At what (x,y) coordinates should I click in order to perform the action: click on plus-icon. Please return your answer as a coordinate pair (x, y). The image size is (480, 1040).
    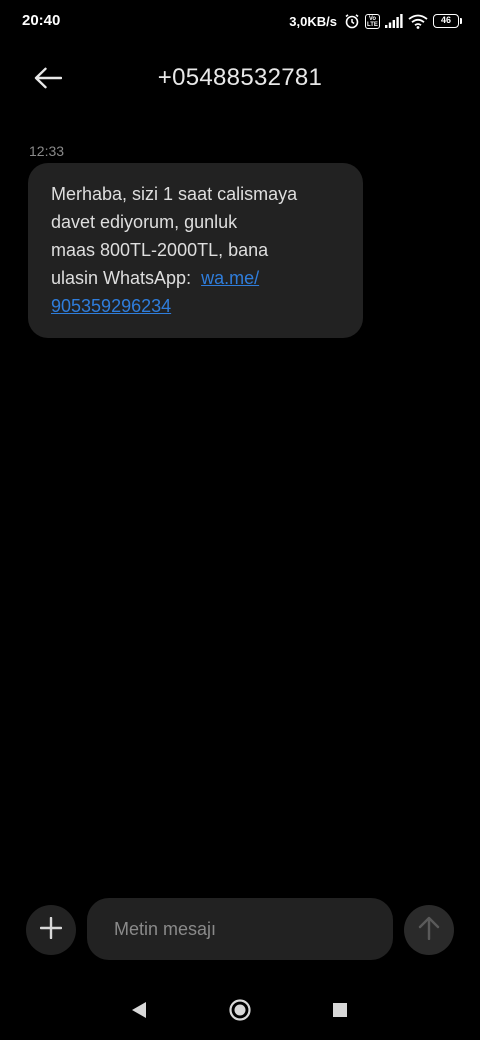
    Looking at the image, I should click on (51, 930).